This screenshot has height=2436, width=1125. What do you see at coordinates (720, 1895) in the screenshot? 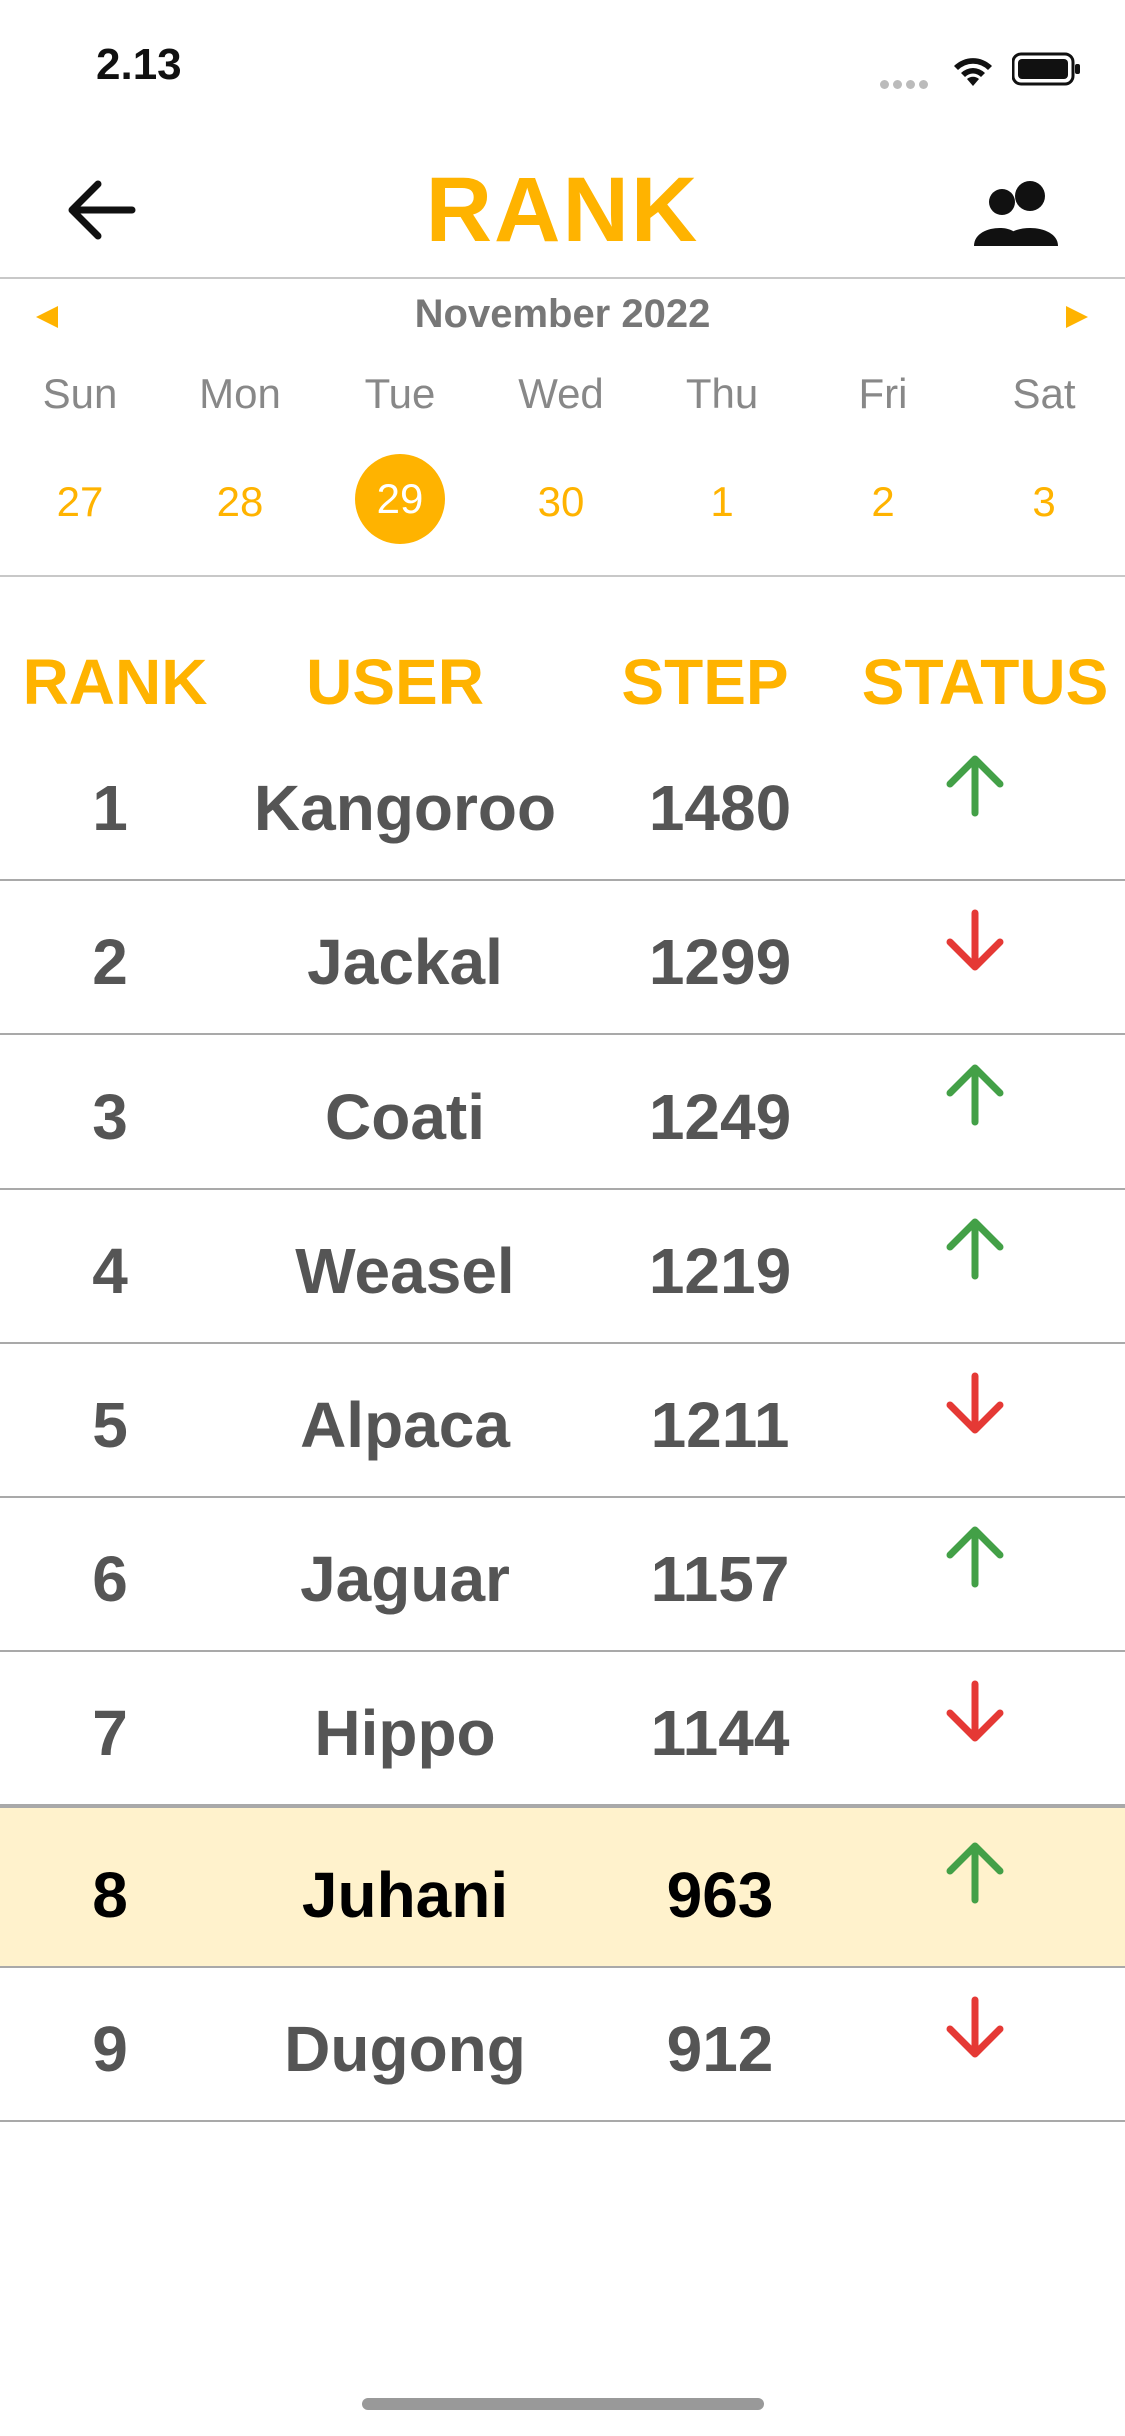
I see `row-step: 963` at bounding box center [720, 1895].